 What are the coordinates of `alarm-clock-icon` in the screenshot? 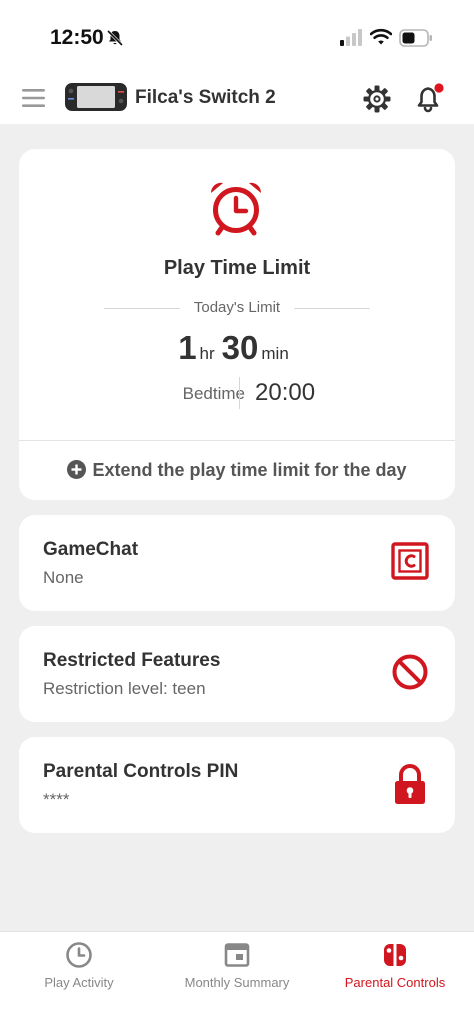 It's located at (236, 210).